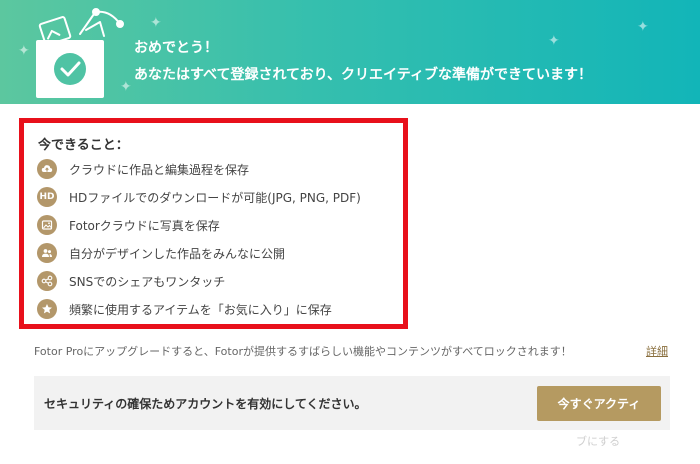  I want to click on share-icon, so click(47, 281).